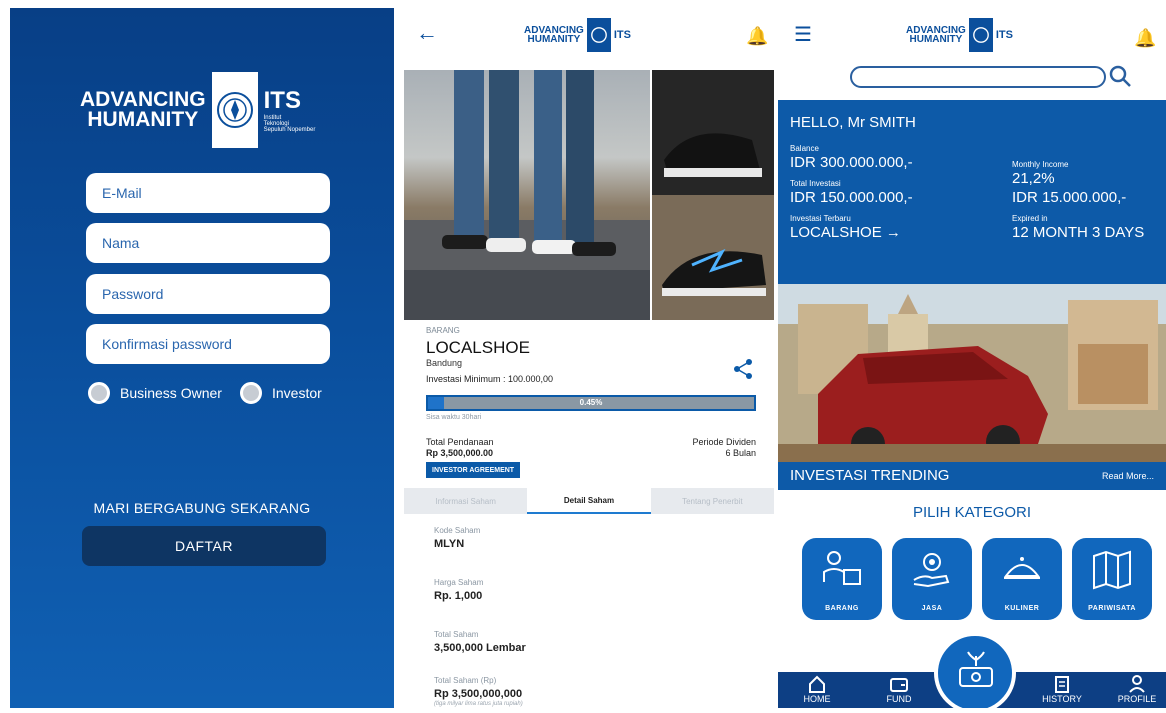 The width and height of the screenshot is (1166, 713). Describe the element at coordinates (282, 100) in the screenshot. I see `its-wordmark: ITS` at that location.